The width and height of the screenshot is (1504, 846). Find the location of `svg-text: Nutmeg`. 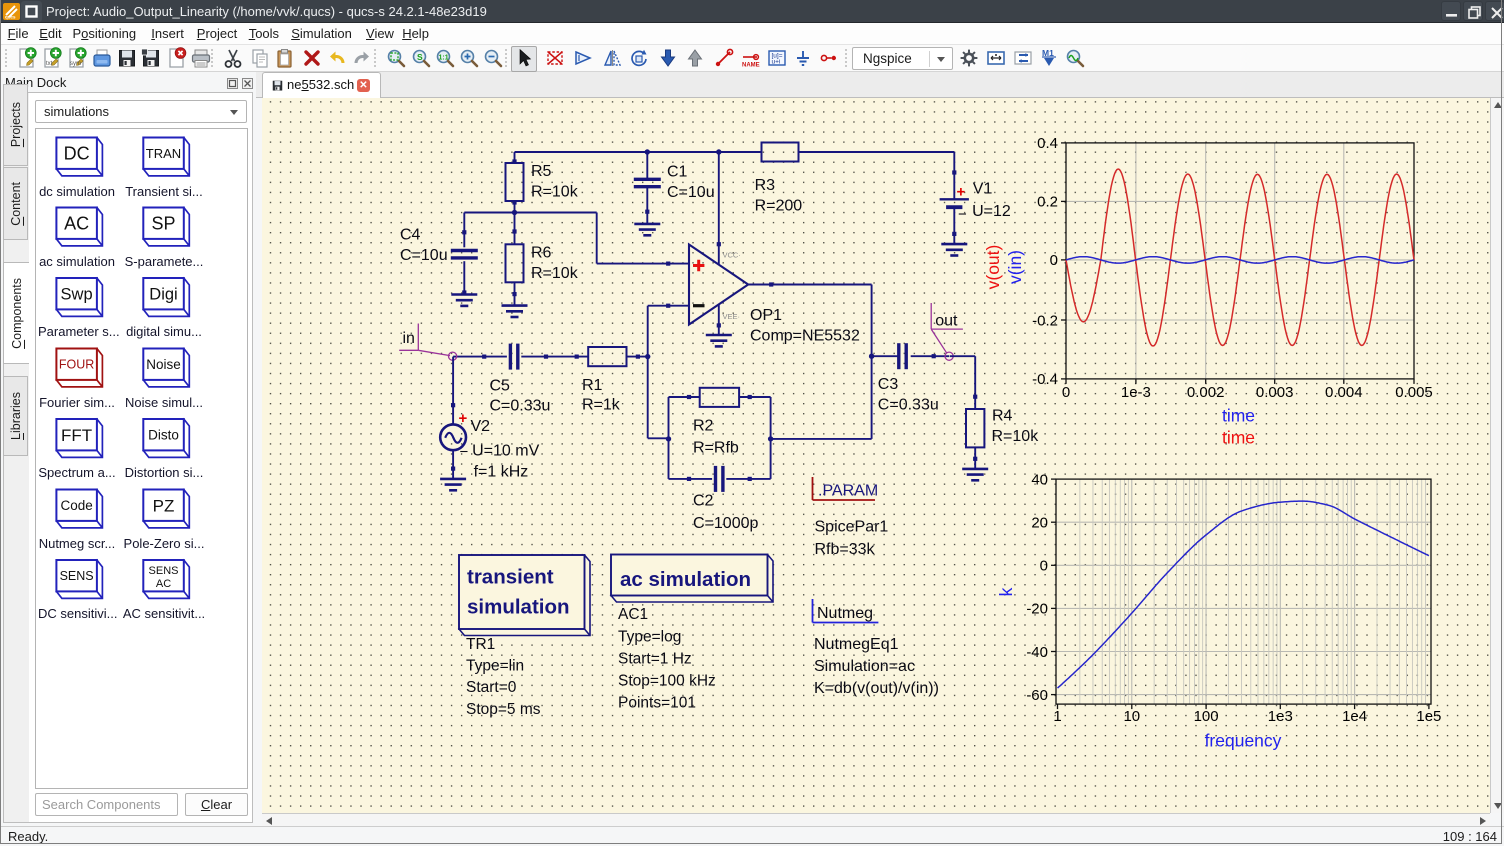

svg-text: Nutmeg is located at coordinates (845, 613).